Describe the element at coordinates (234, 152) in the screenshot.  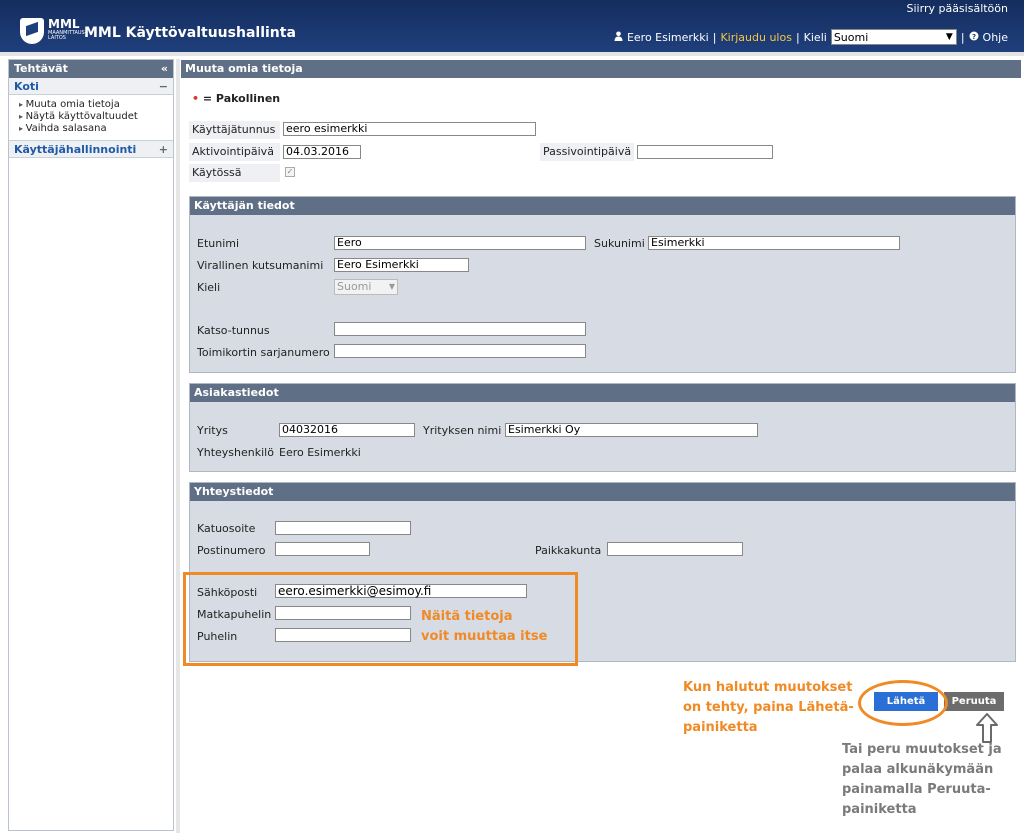
I see `activation-date-label: Aktivointipäivä` at that location.